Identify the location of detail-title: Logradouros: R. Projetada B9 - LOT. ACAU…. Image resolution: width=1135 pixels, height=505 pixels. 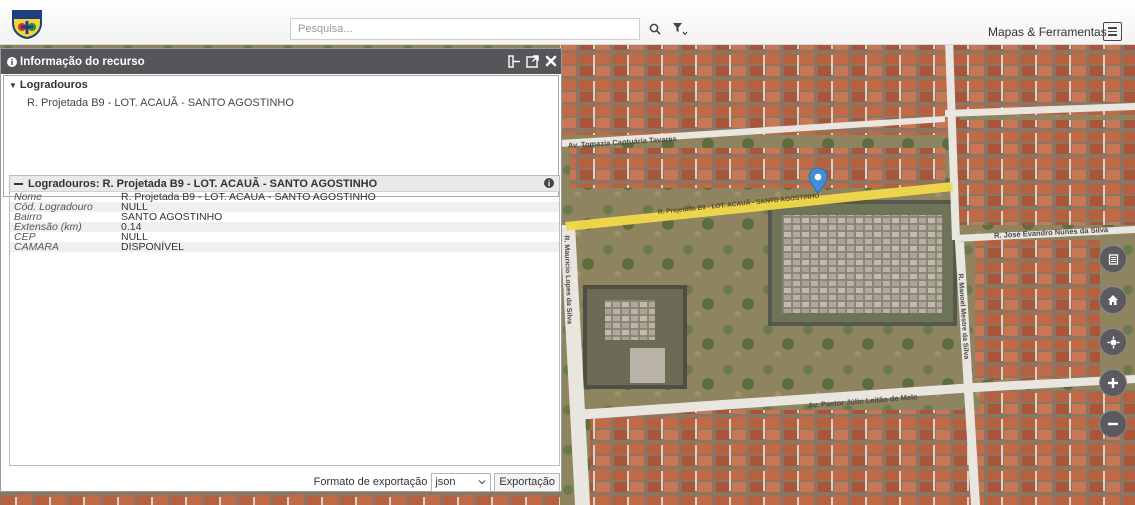
(203, 183).